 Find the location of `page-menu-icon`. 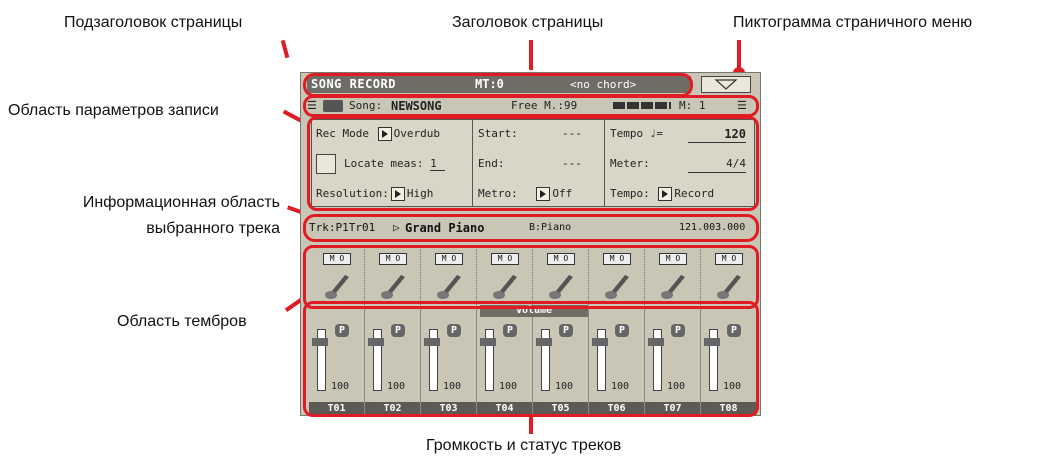

page-menu-icon is located at coordinates (726, 84).